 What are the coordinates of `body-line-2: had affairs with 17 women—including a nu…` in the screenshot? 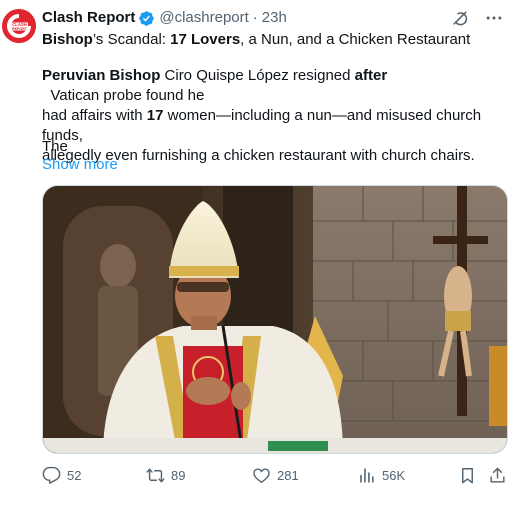 It's located at (275, 126).